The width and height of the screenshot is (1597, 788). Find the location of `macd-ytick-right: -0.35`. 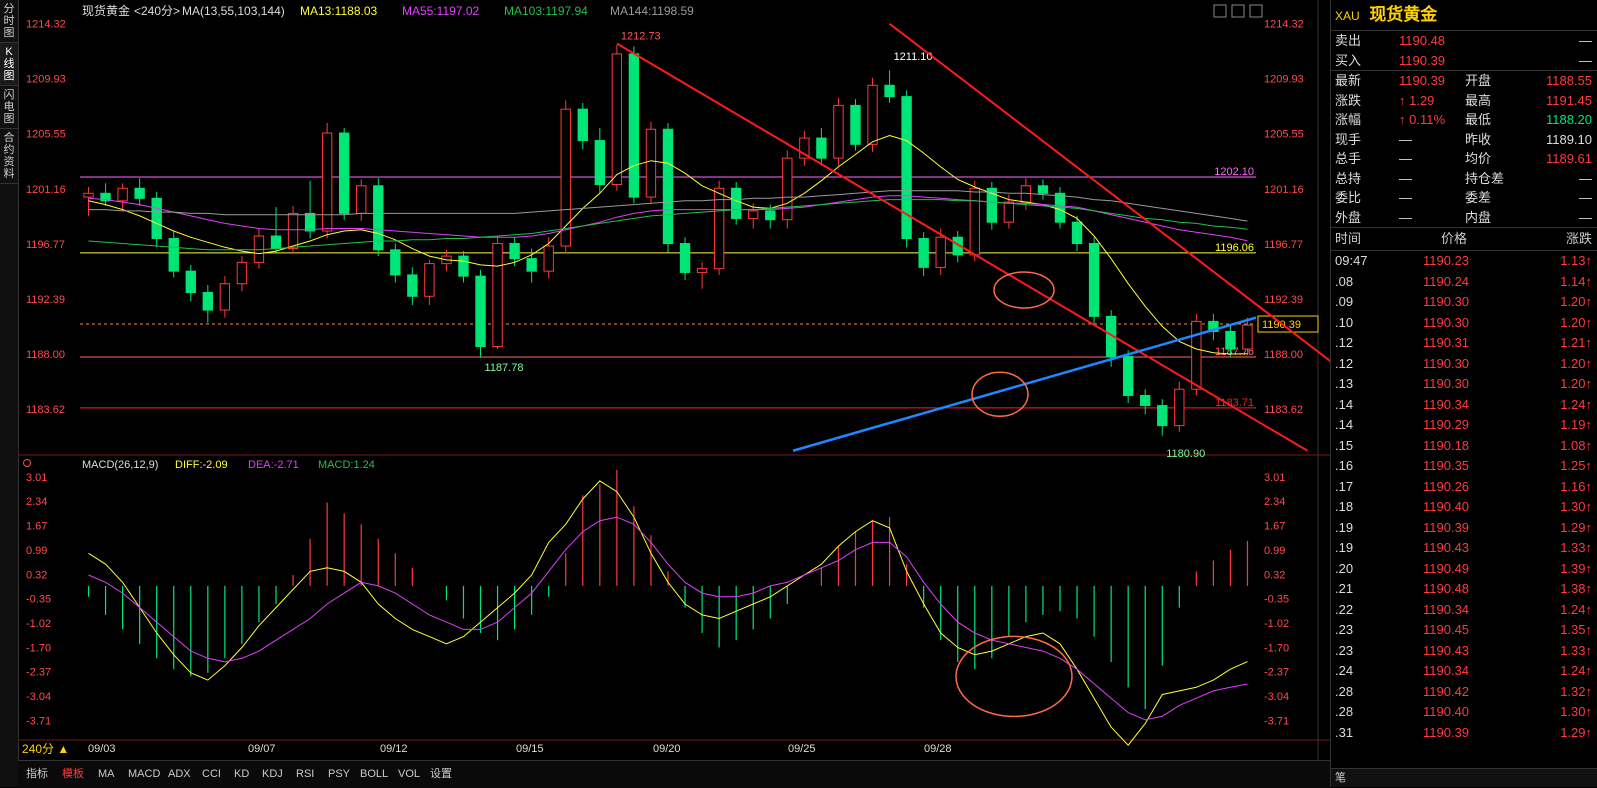

macd-ytick-right: -0.35 is located at coordinates (1276, 600).